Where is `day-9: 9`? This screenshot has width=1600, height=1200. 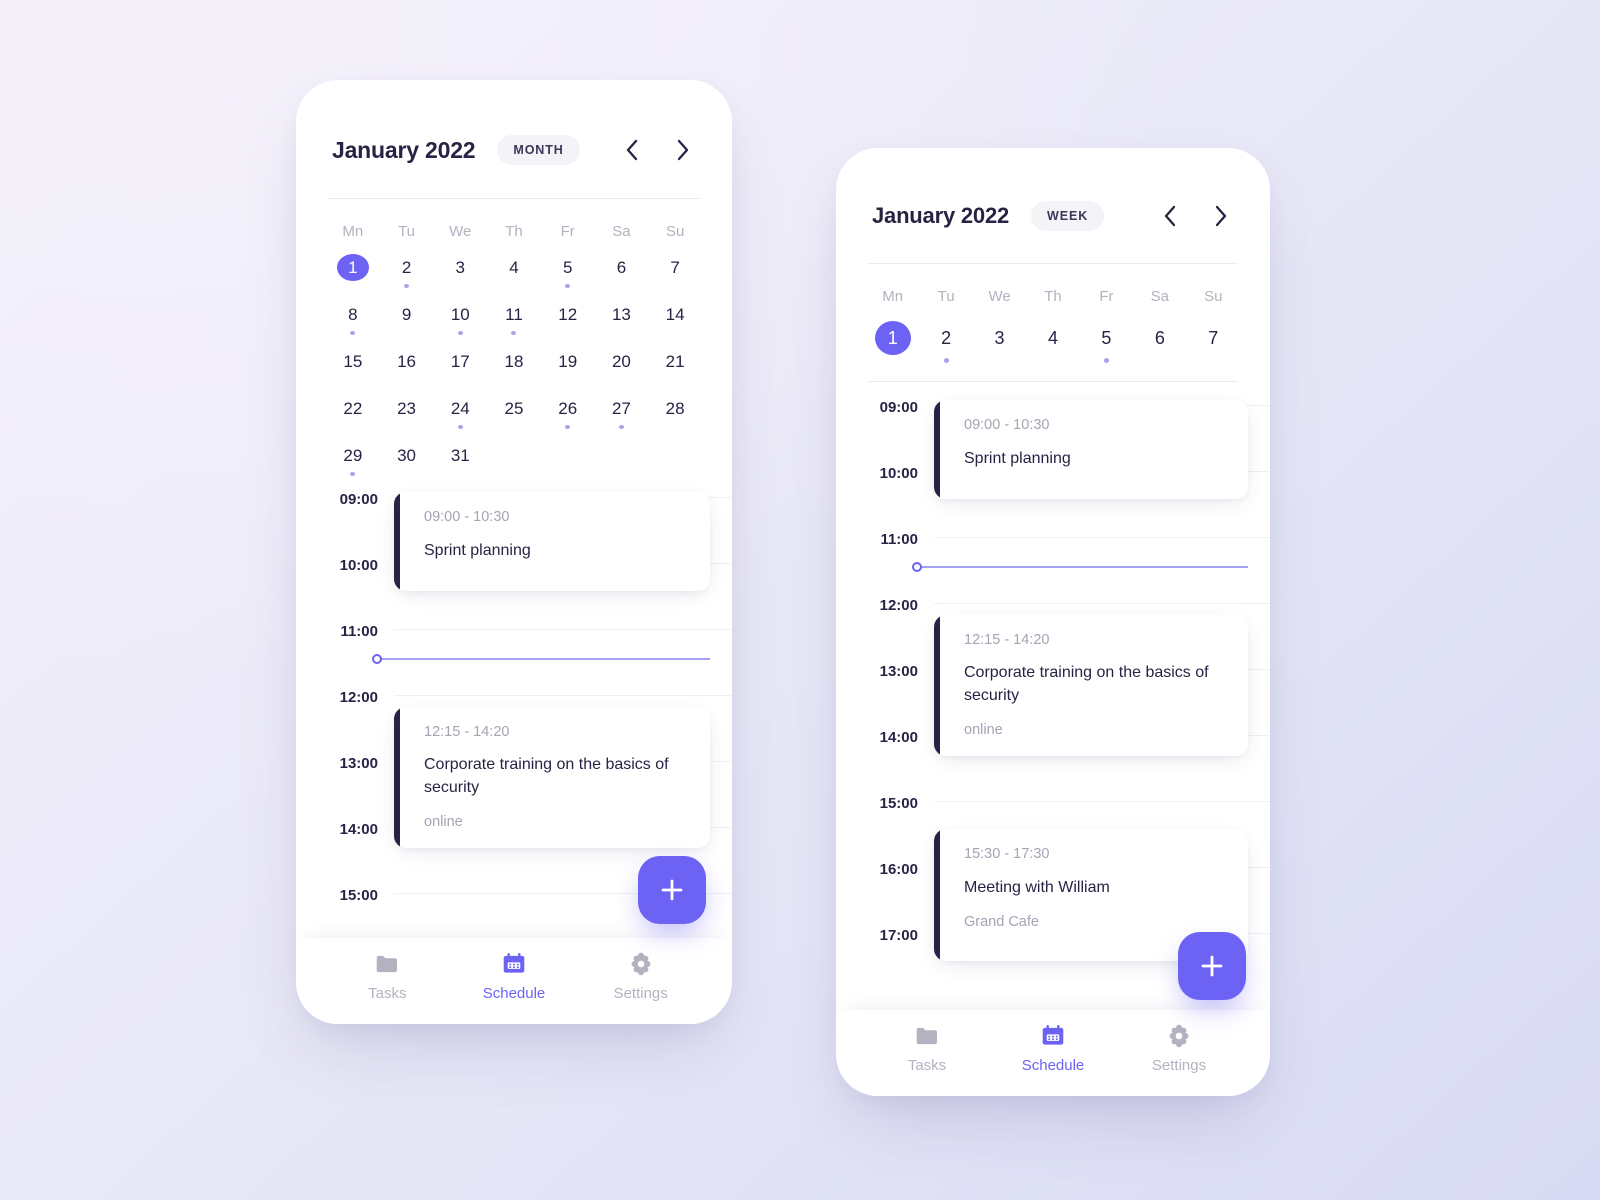
day-9: 9 is located at coordinates (407, 318).